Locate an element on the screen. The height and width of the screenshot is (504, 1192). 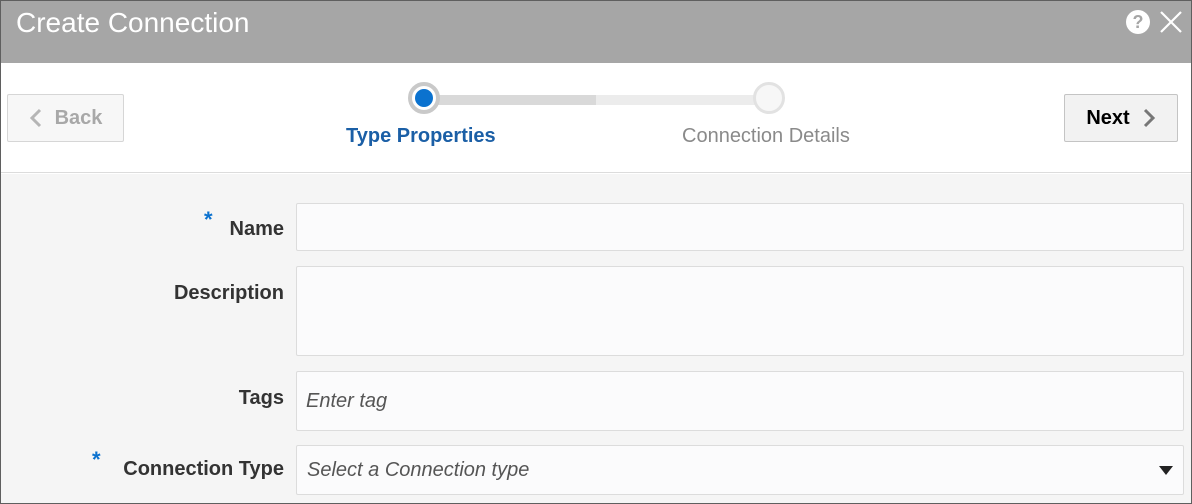
description-label: Description is located at coordinates (228, 293).